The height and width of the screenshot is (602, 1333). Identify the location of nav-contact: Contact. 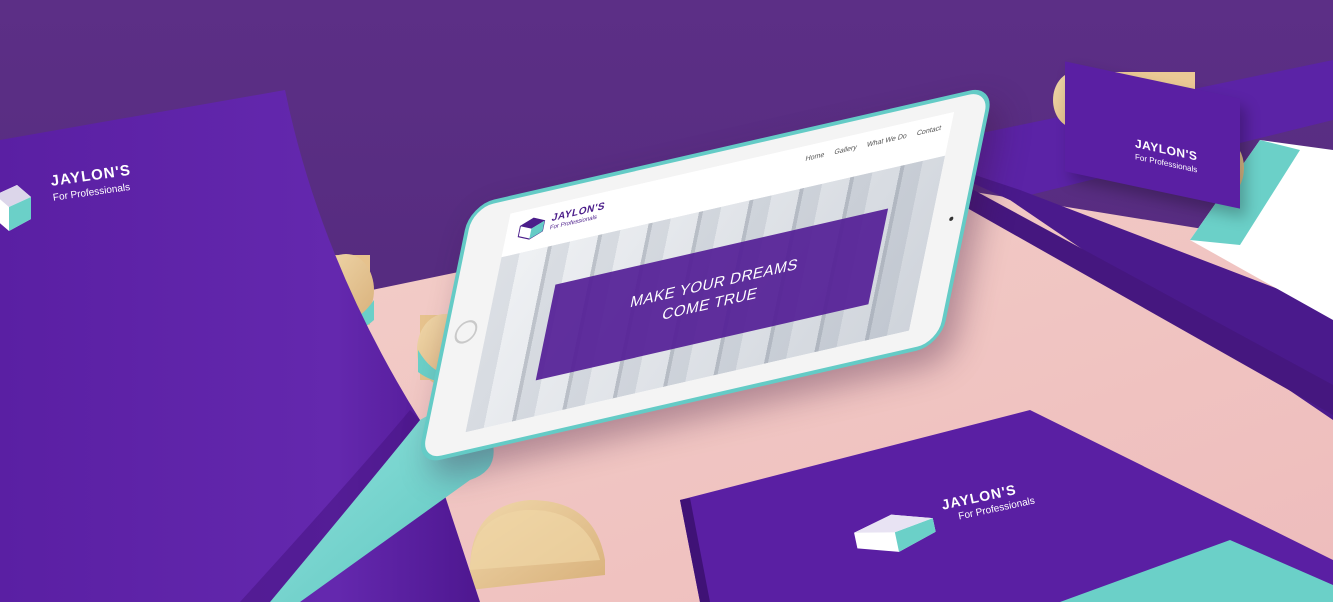
(929, 131).